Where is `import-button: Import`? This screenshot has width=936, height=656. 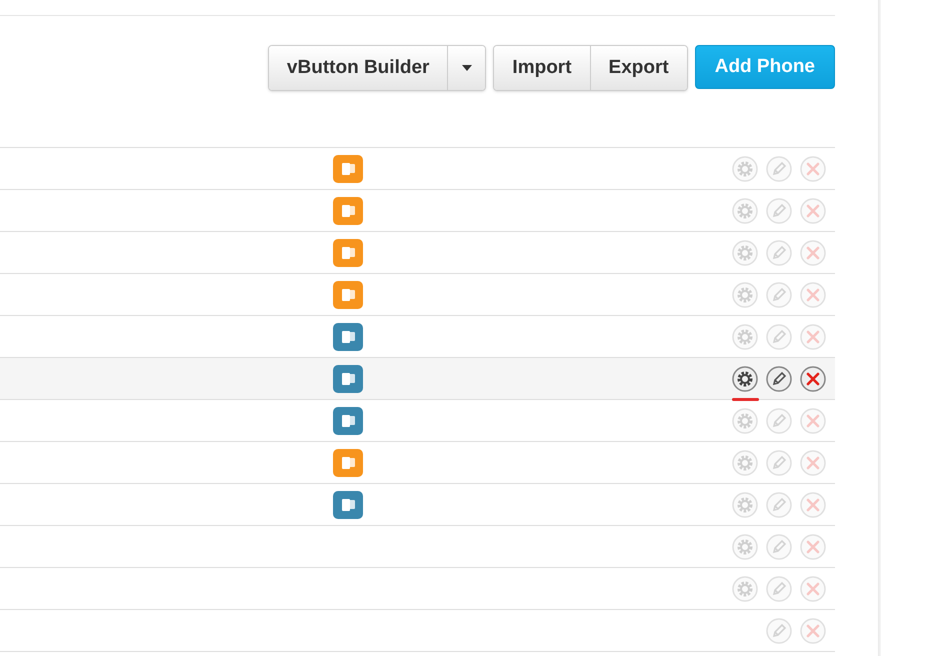
import-button: Import is located at coordinates (542, 68).